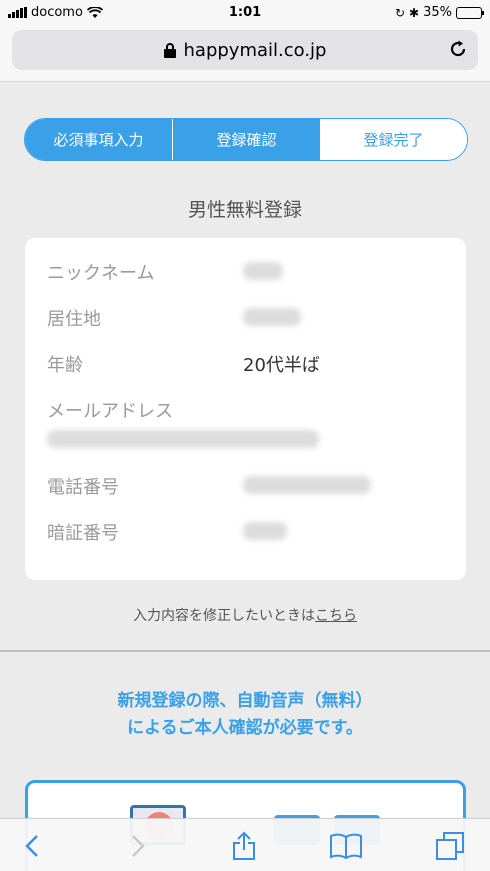  I want to click on bookmarks-button, so click(346, 846).